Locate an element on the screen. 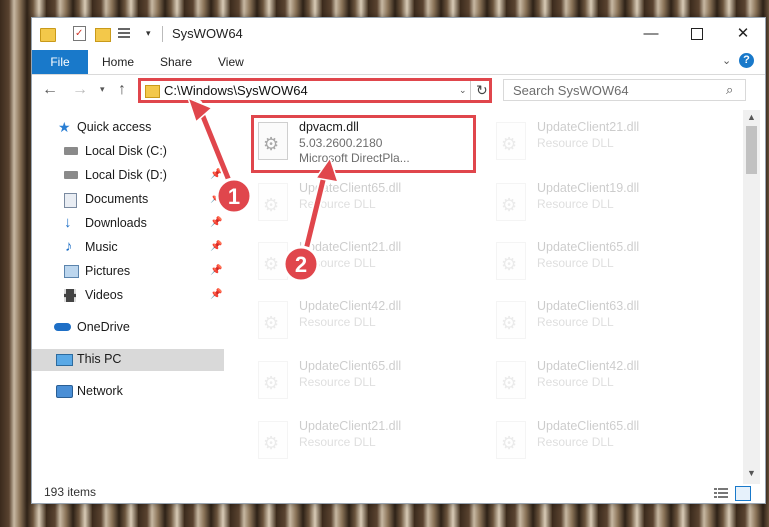 Image resolution: width=769 pixels, height=527 pixels. sidebar-item-label: Music is located at coordinates (101, 247).